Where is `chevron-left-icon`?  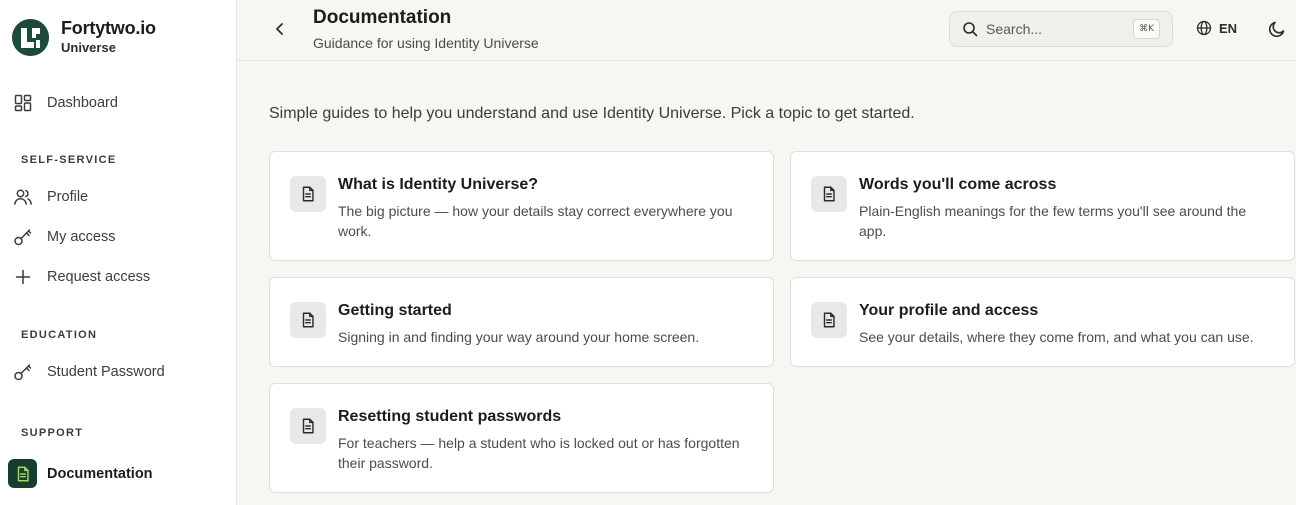 chevron-left-icon is located at coordinates (279, 29).